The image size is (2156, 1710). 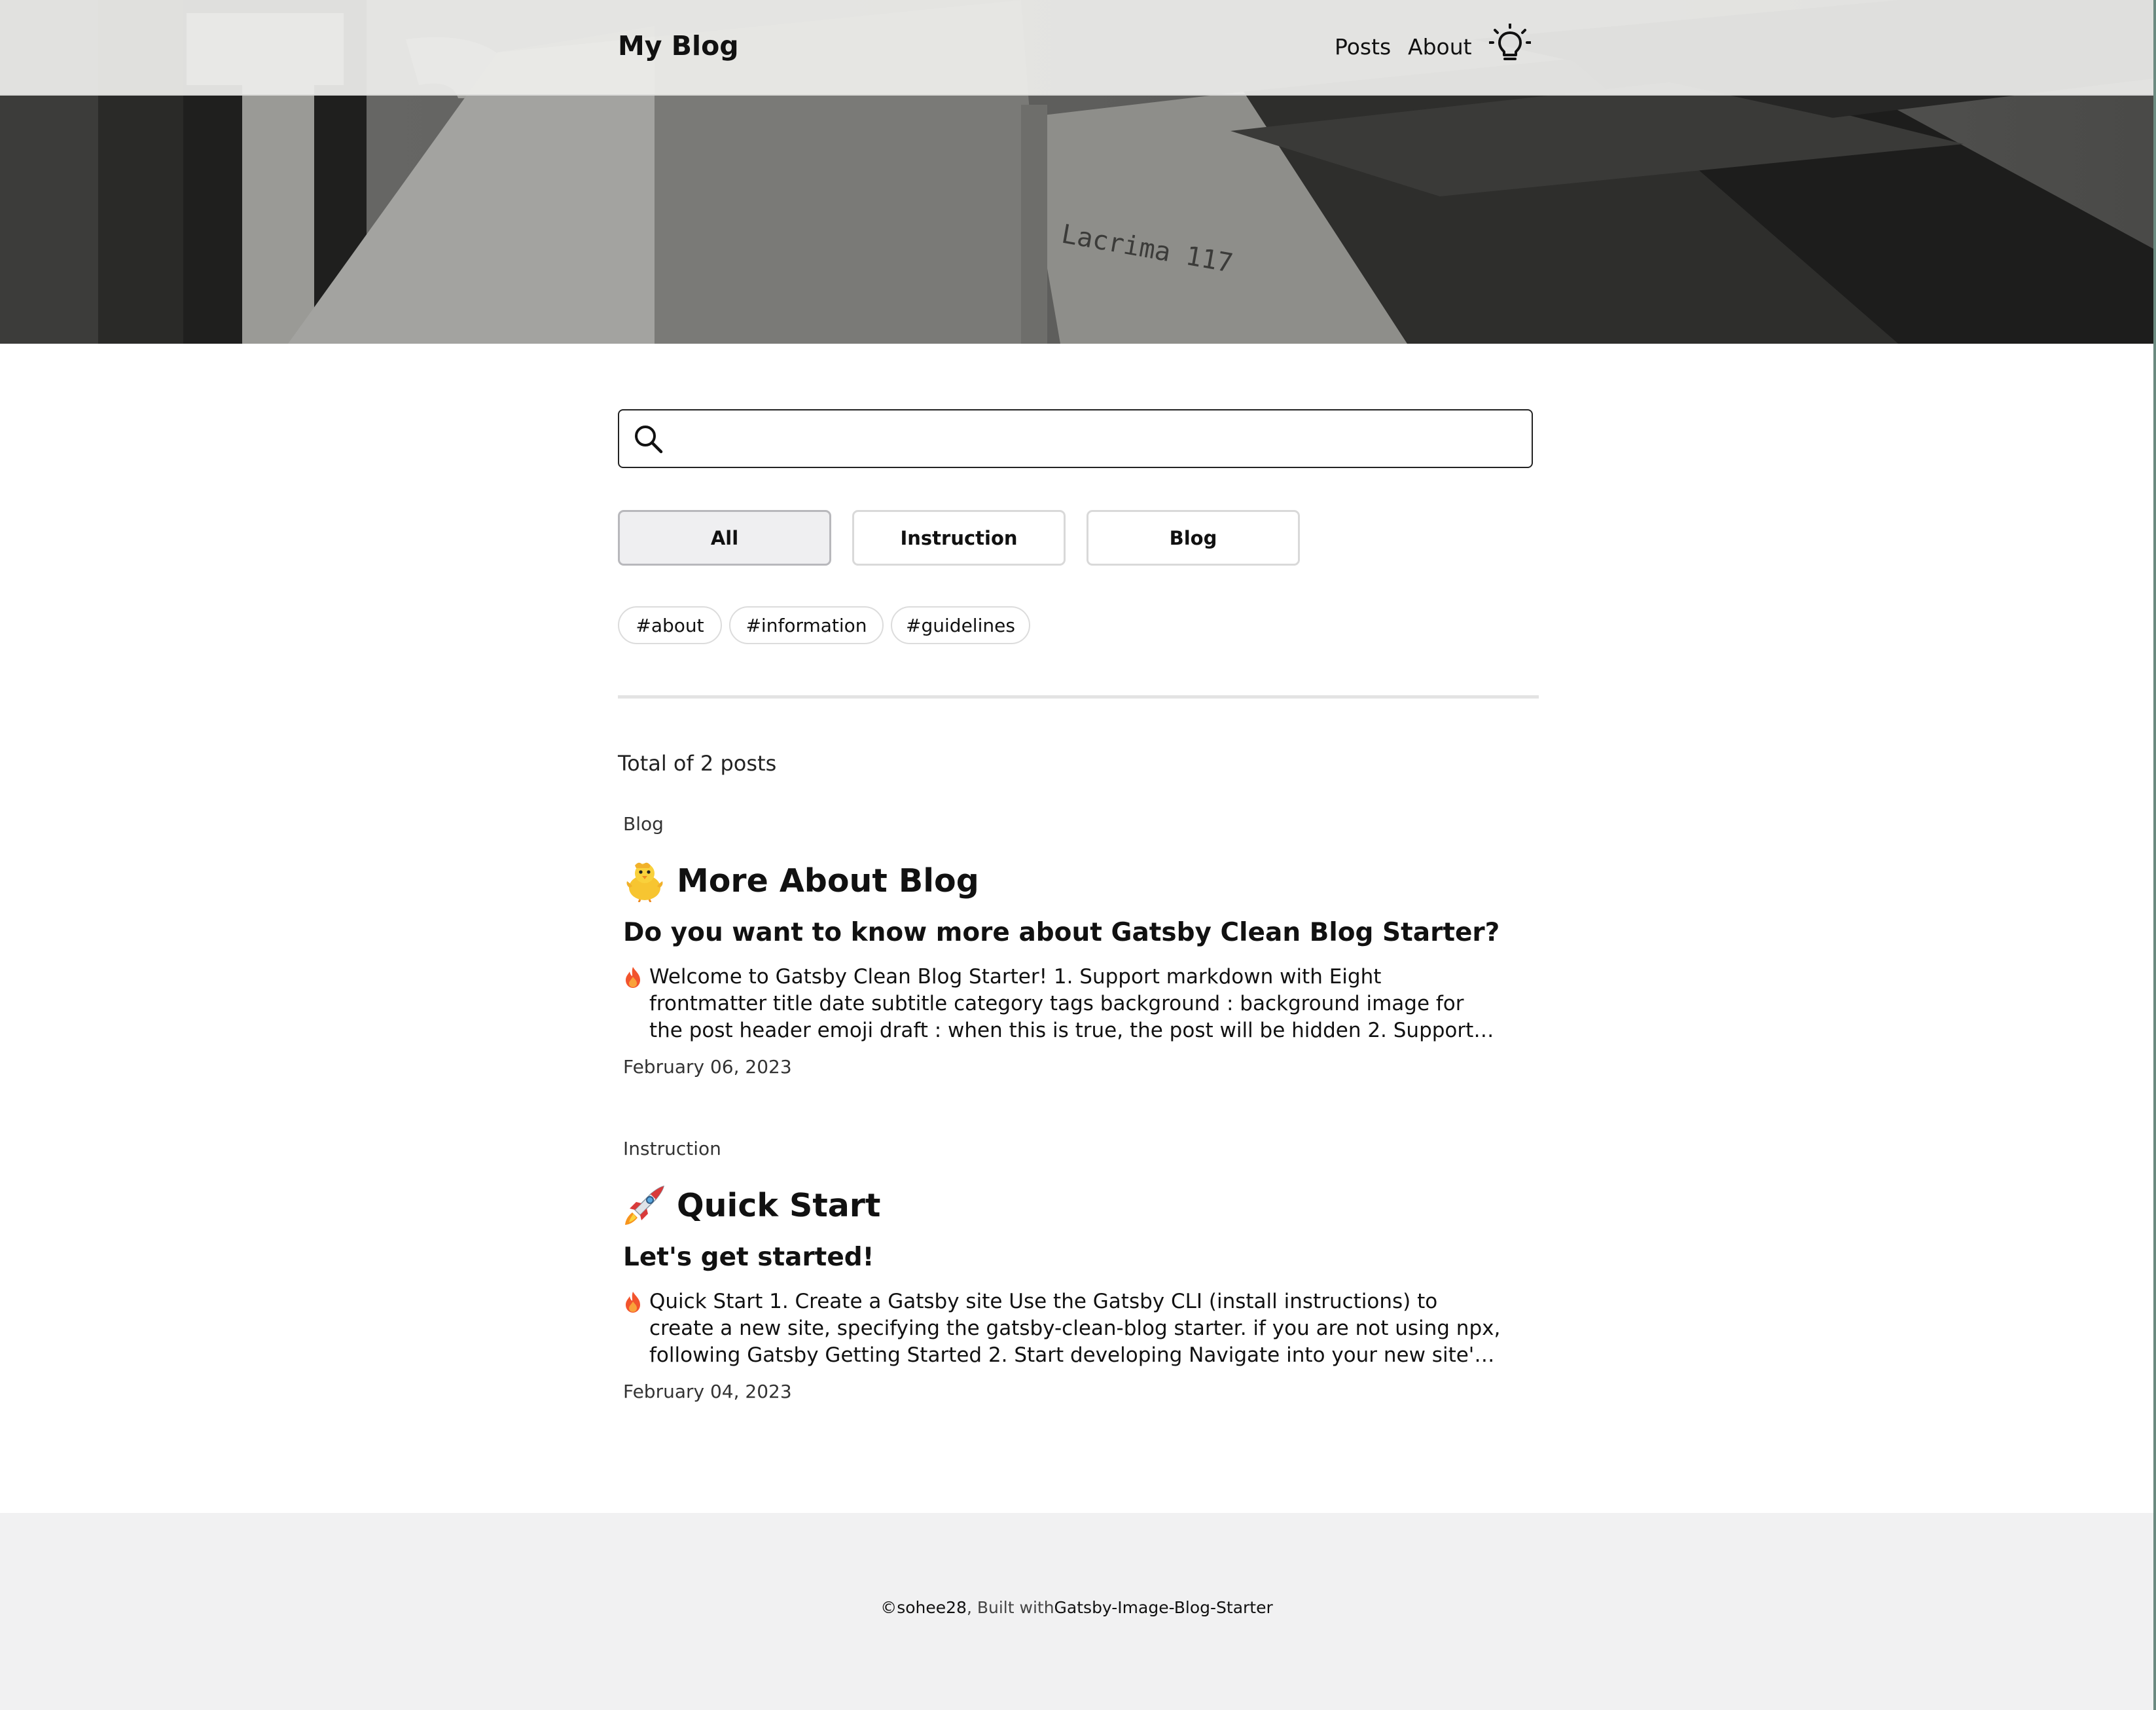 What do you see at coordinates (778, 1205) in the screenshot?
I see `post-title: Quick Start` at bounding box center [778, 1205].